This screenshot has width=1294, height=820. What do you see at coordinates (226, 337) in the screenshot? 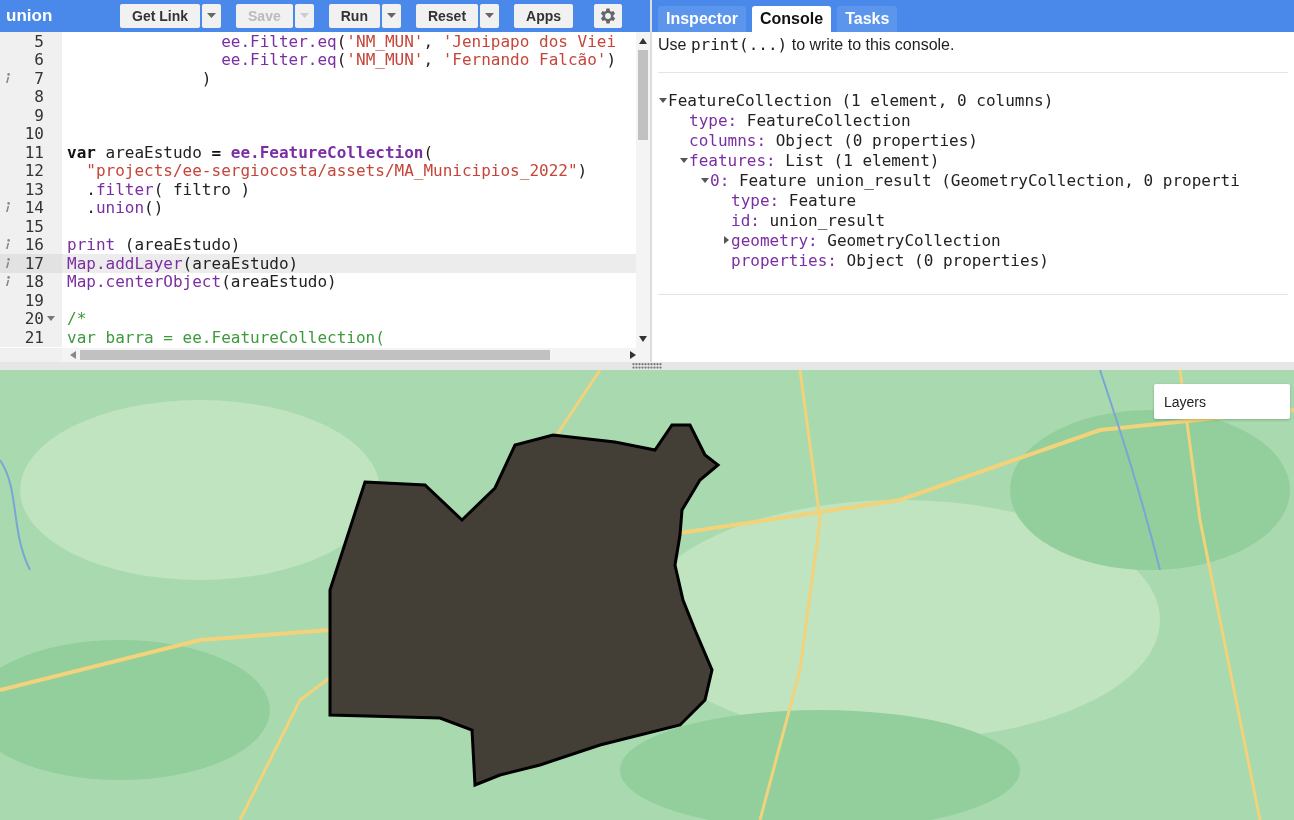
I see `code-line: var barra = ee.FeatureCollection(` at bounding box center [226, 337].